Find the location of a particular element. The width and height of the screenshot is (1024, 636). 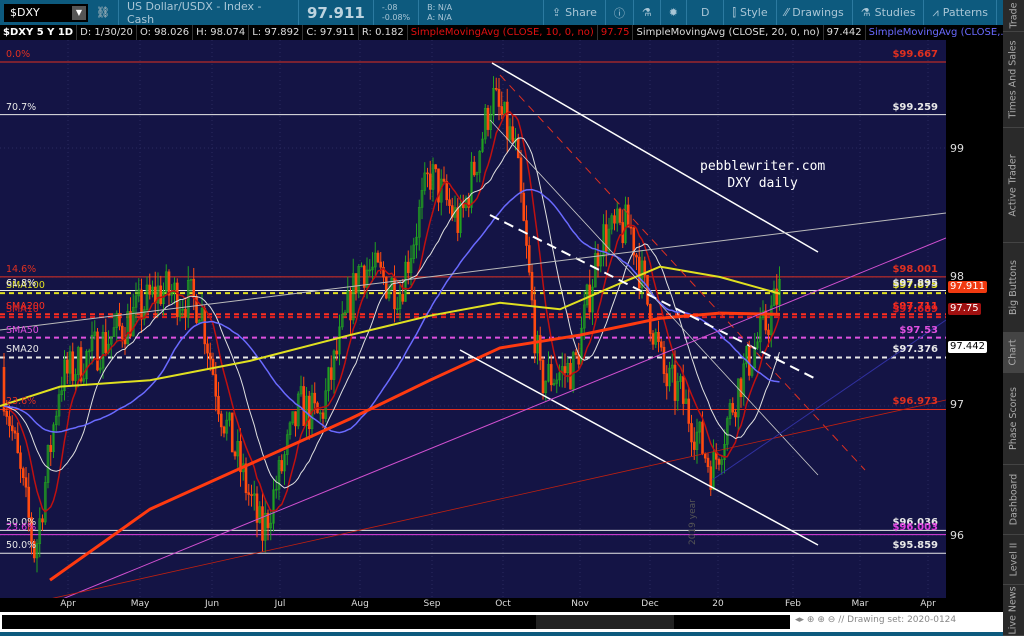

info-icon: ⓘ is located at coordinates (619, 13).